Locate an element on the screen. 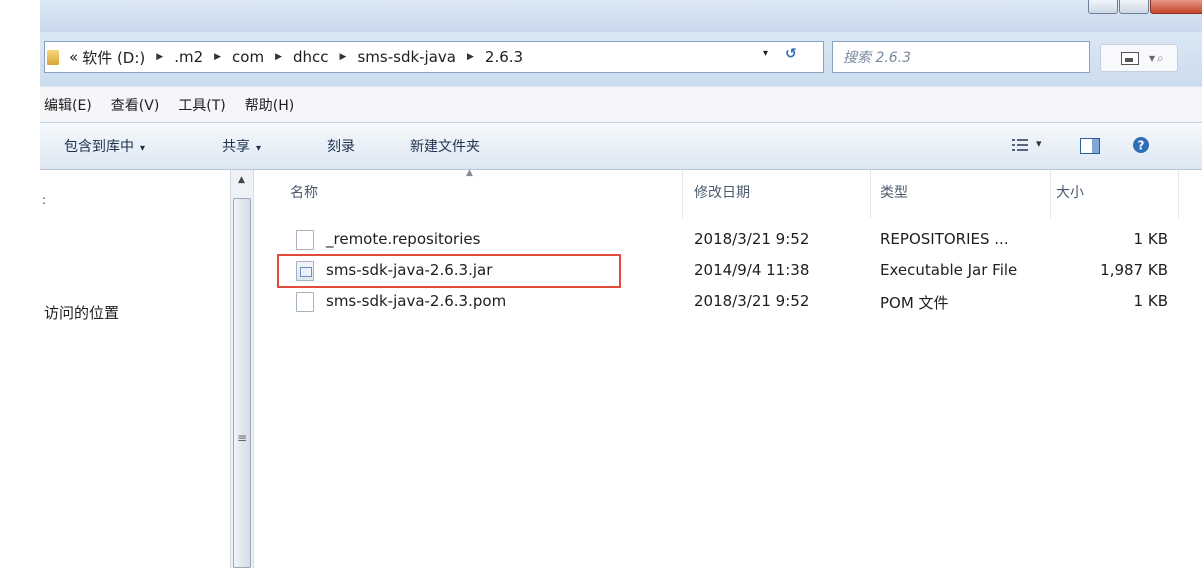  command-bar: 包含到库中 ▾ 共享 ▾ 刻录 新建文件夹 ▾ ? is located at coordinates (621, 146).